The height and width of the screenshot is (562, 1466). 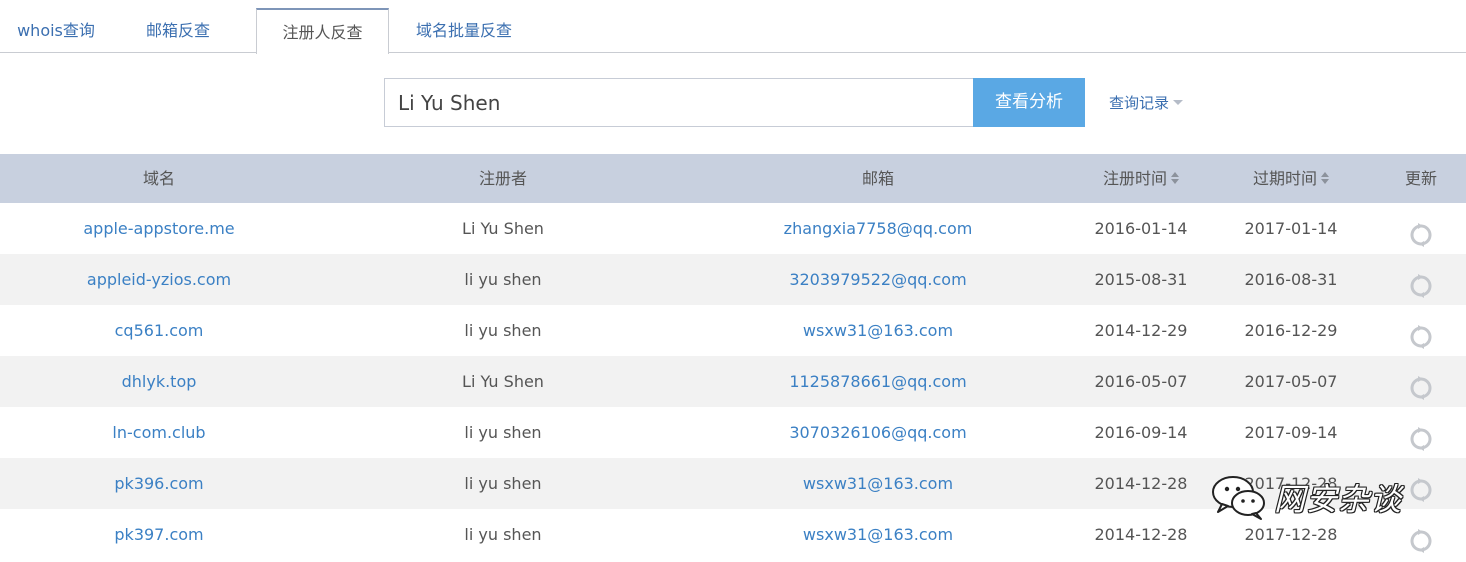 I want to click on search-input, so click(x=679, y=102).